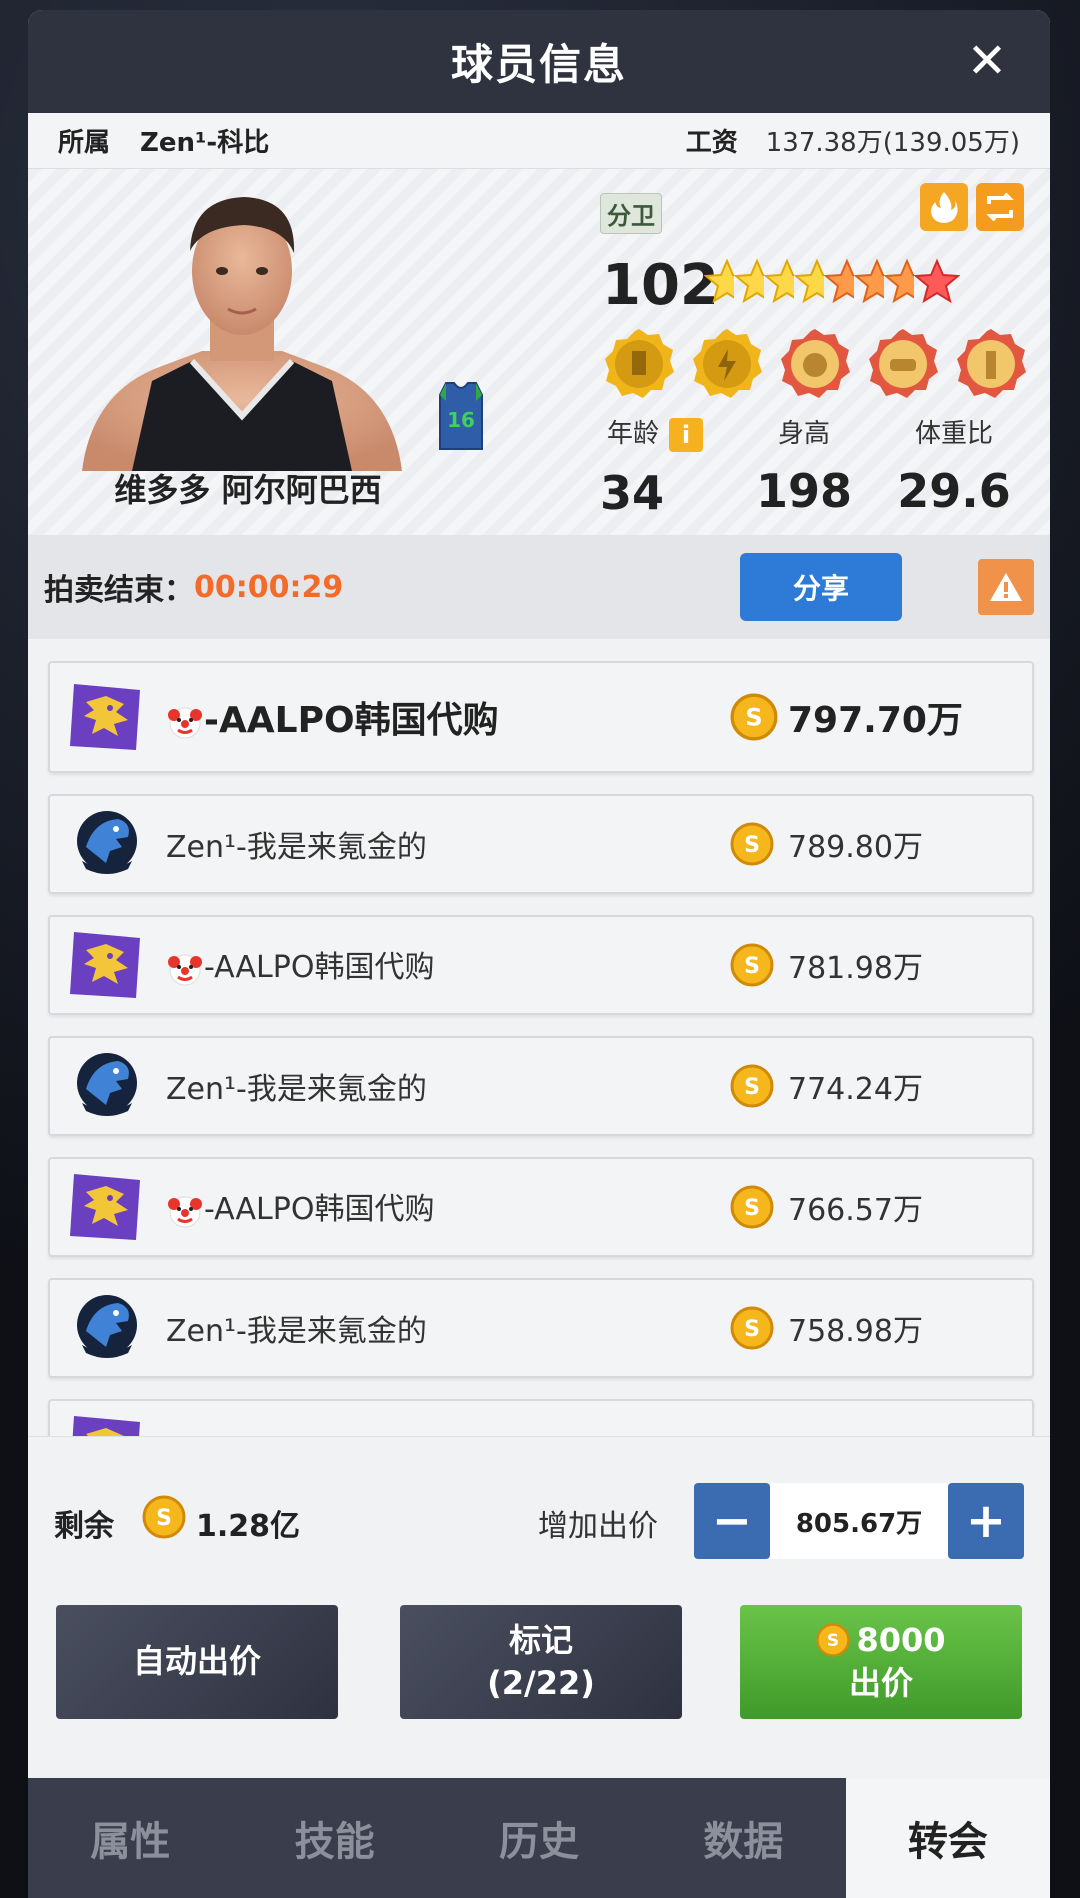 Image resolution: width=1080 pixels, height=1898 pixels. I want to click on action-row: 自动出价 标记 (2/22) S 8000 出价, so click(539, 1657).